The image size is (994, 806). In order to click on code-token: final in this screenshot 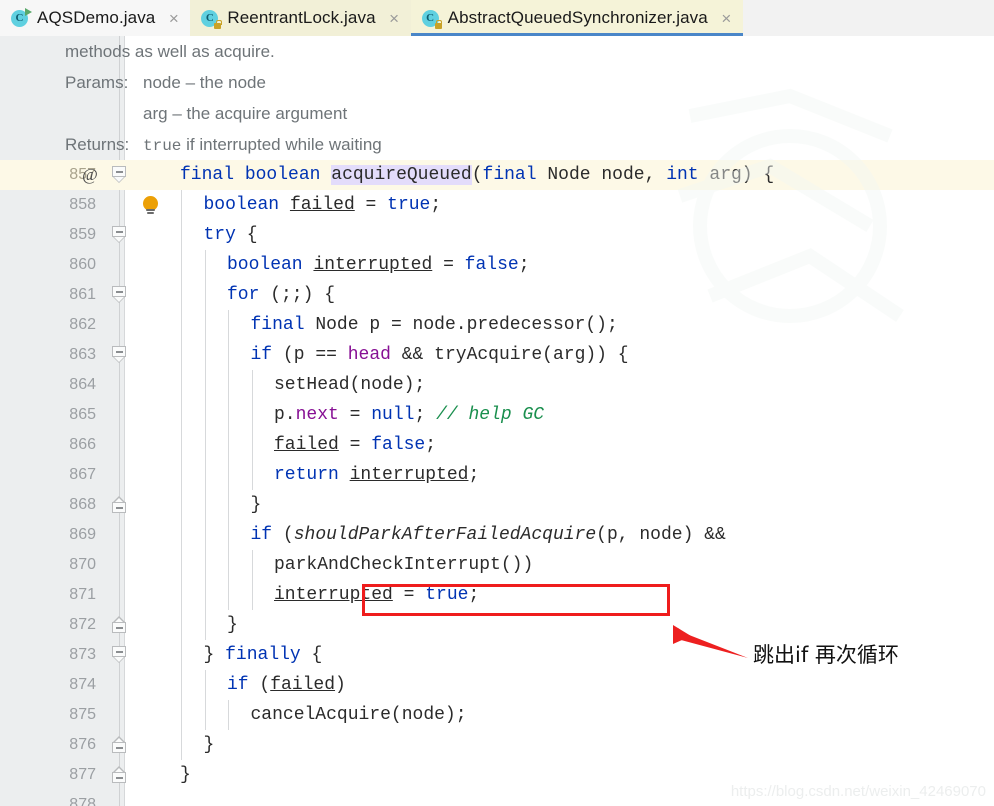, I will do `click(207, 175)`.